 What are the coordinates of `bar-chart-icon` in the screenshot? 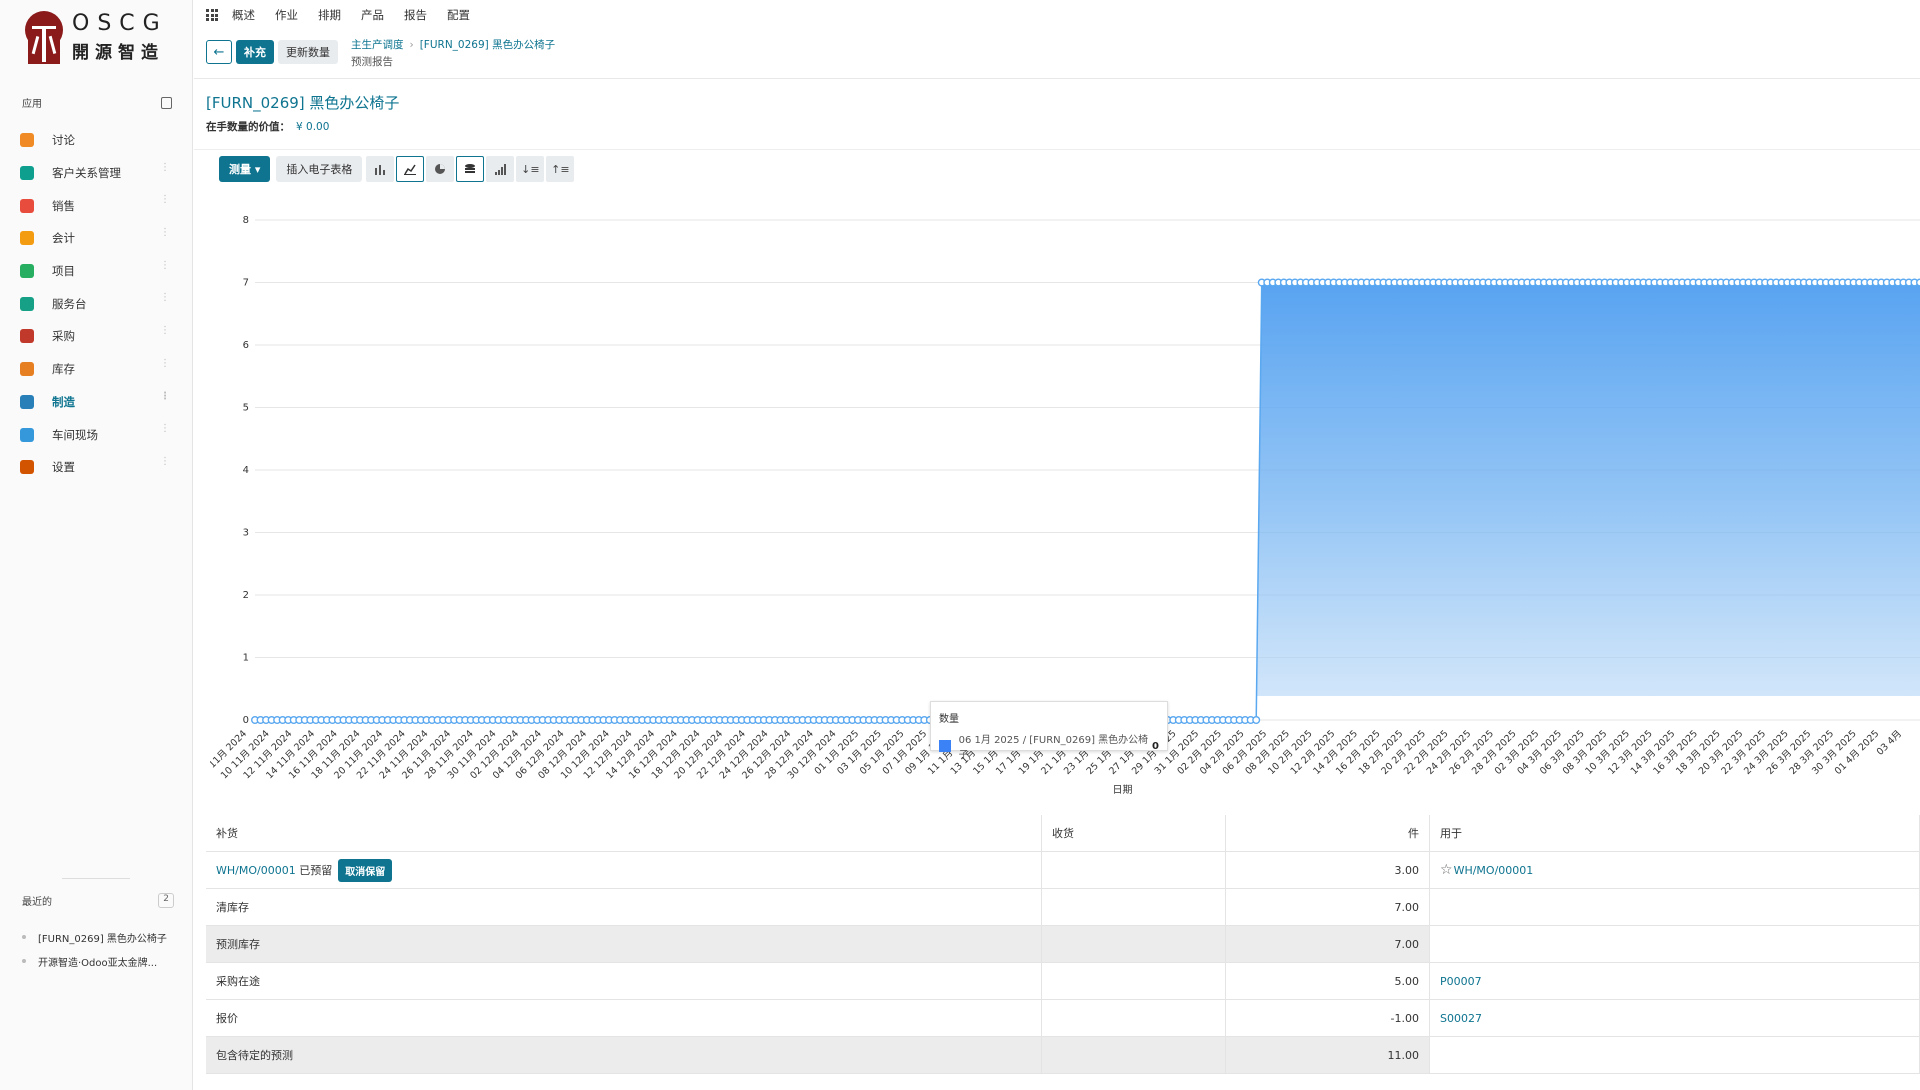 It's located at (380, 169).